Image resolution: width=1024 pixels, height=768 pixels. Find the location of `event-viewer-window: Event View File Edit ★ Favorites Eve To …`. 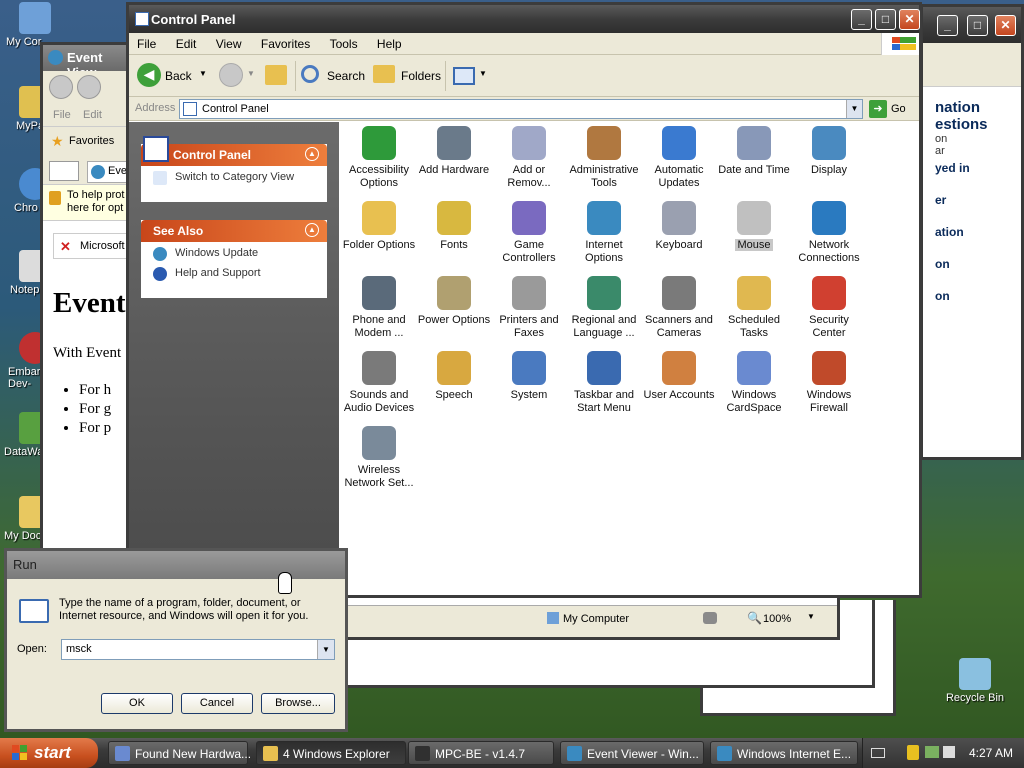

event-viewer-window: Event View File Edit ★ Favorites Eve To … is located at coordinates (85, 297).